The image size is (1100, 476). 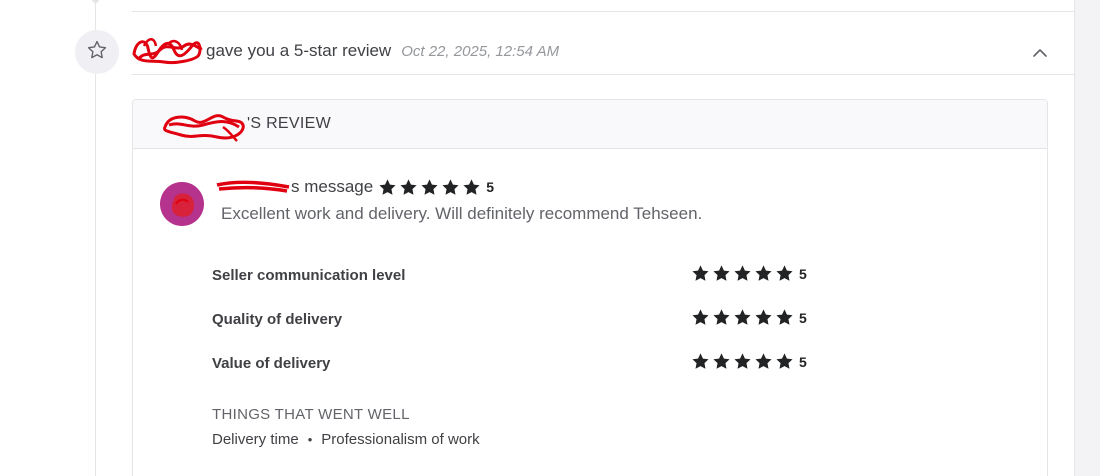 I want to click on rating-label: Value of delivery, so click(x=271, y=363).